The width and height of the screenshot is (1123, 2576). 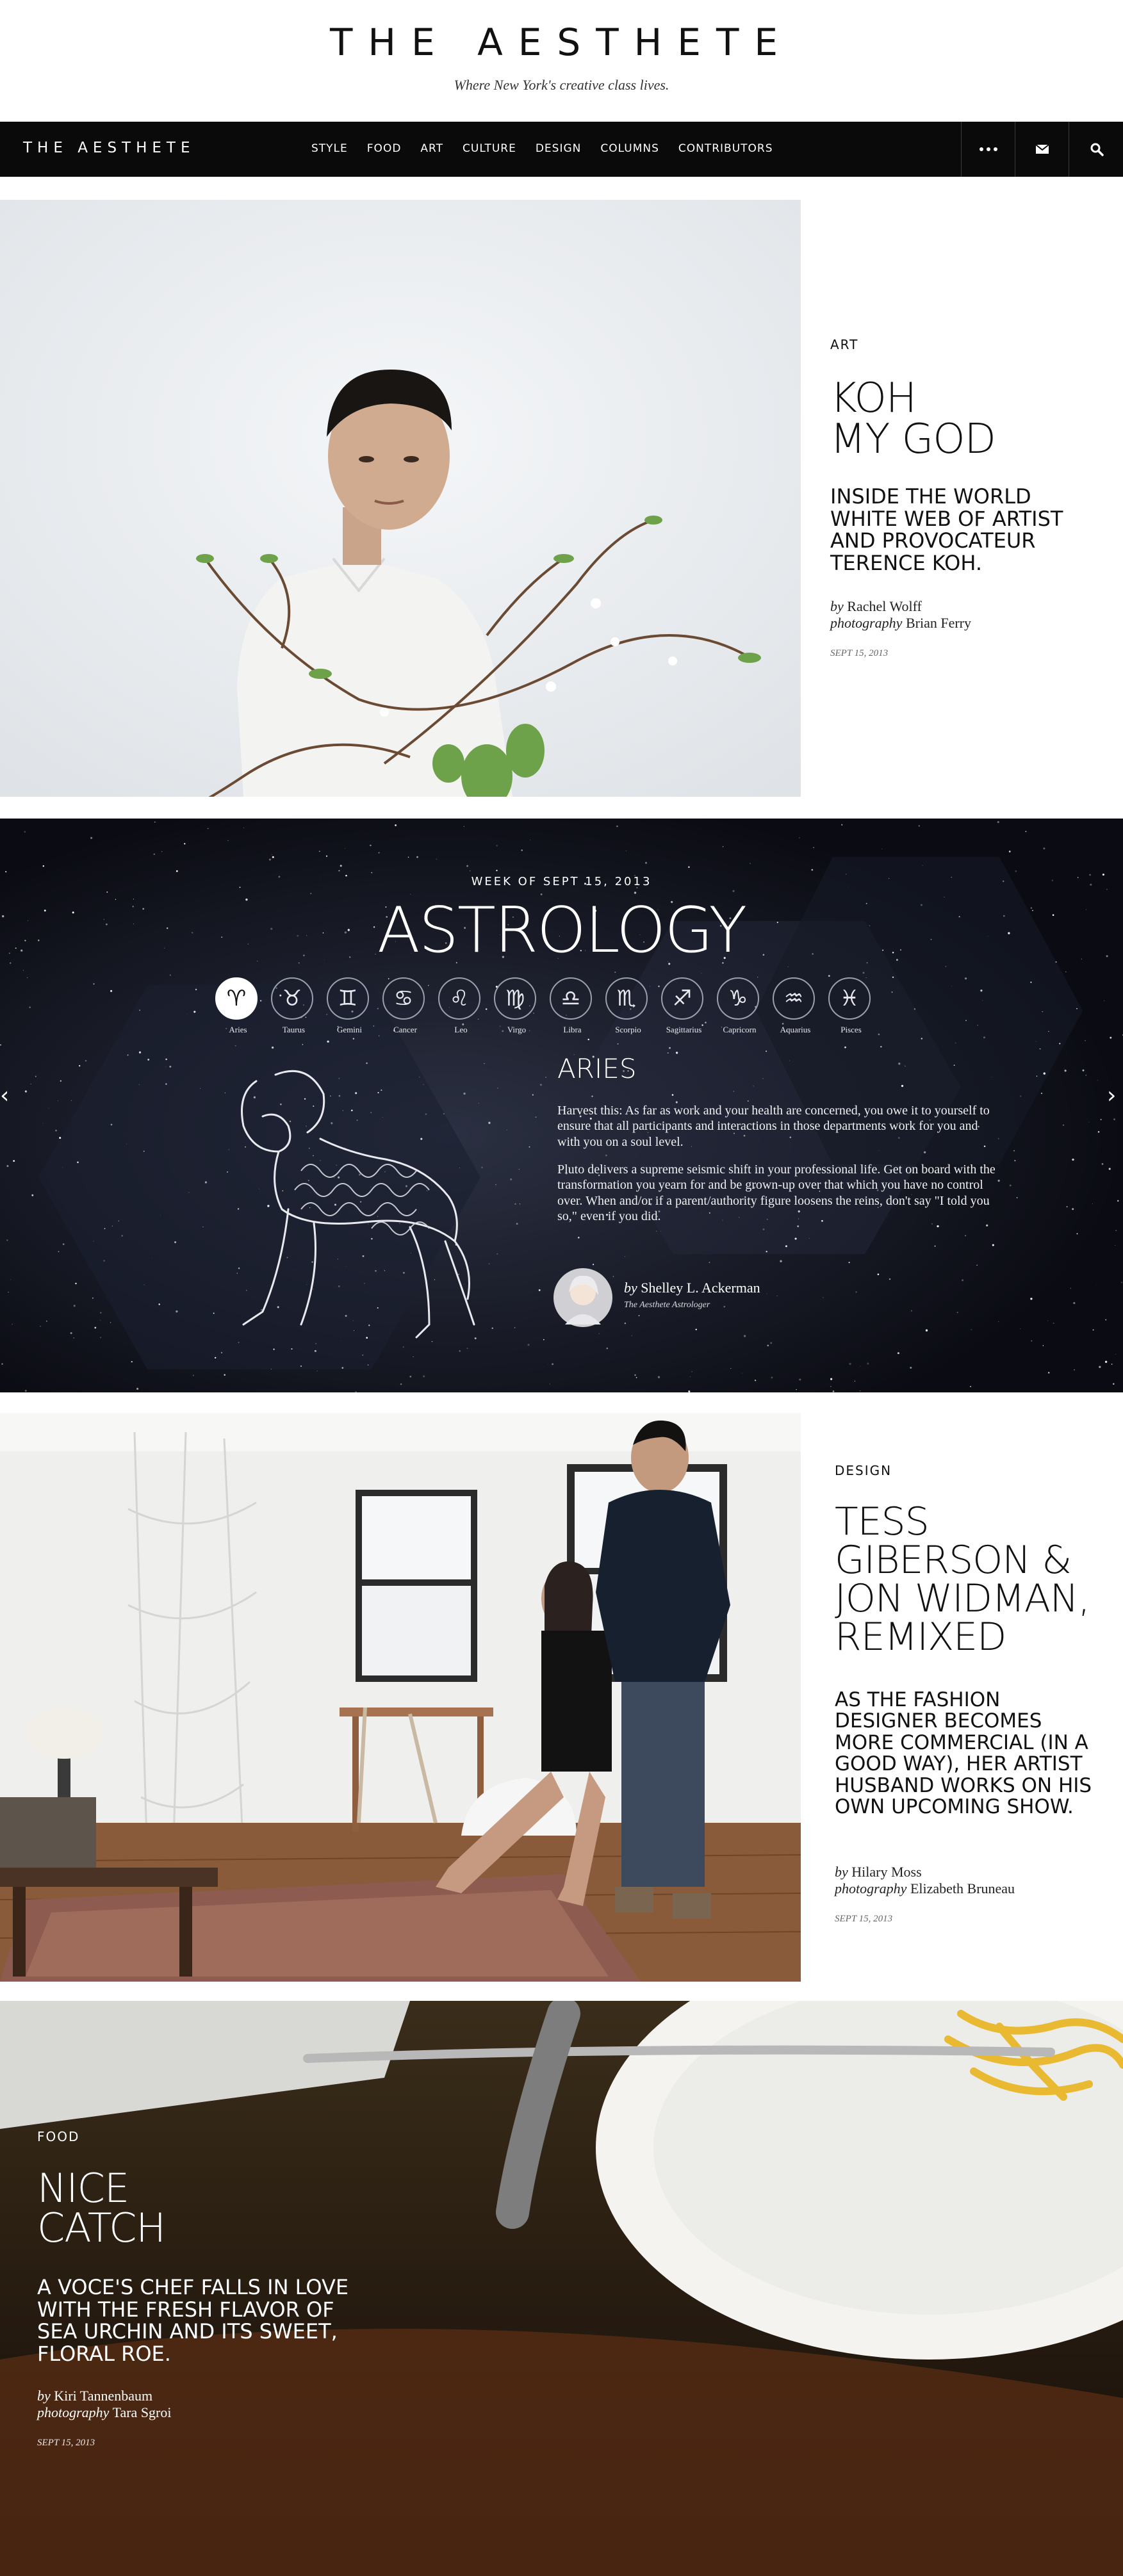 What do you see at coordinates (920, 1637) in the screenshot?
I see `headline-line: REMIXED` at bounding box center [920, 1637].